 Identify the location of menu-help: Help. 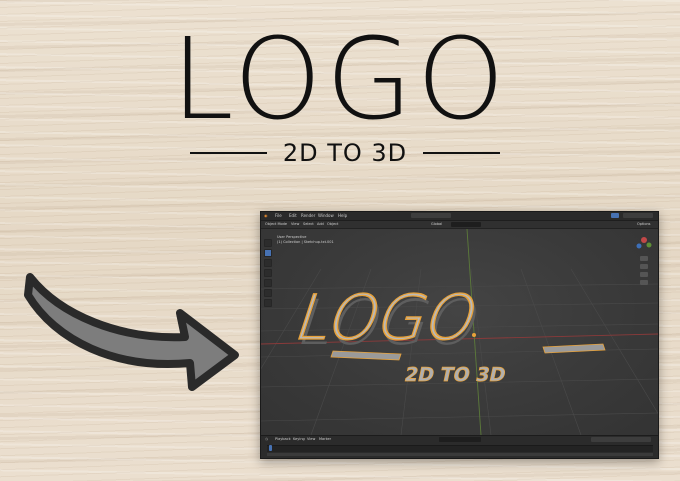
(343, 215).